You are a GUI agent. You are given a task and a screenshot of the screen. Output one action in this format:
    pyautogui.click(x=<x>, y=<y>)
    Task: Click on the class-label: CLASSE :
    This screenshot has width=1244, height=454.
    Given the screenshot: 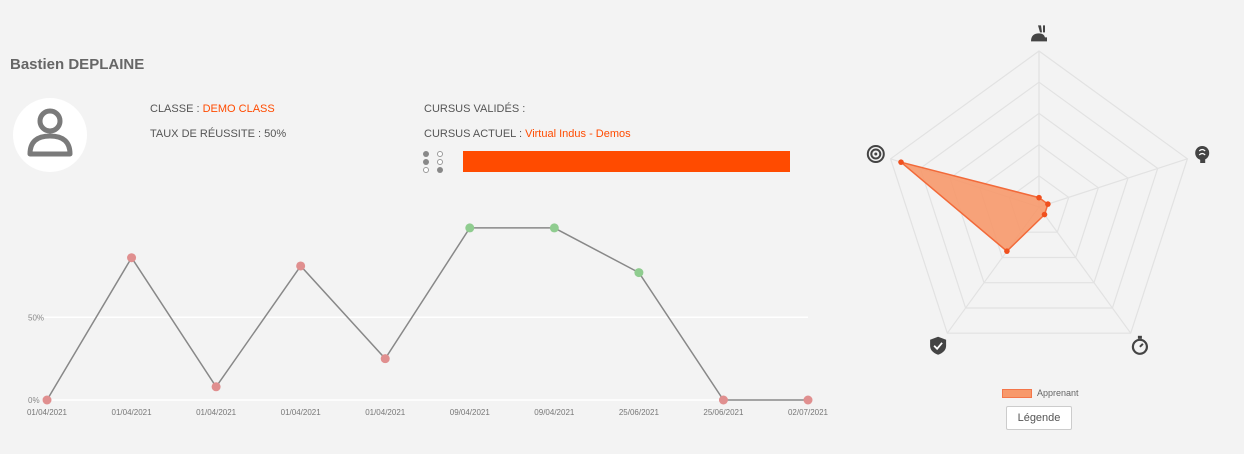 What is the action you would take?
    pyautogui.click(x=176, y=109)
    